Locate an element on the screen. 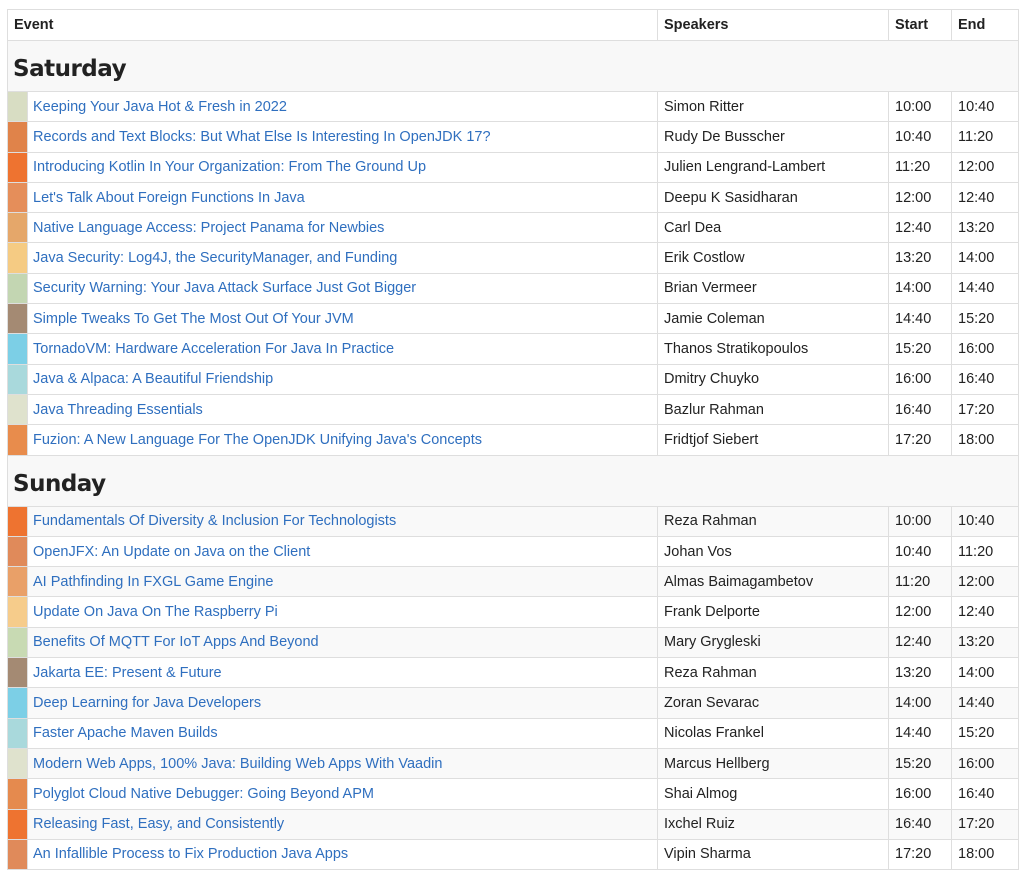  session-title-link: Java Threading Essentials is located at coordinates (118, 410).